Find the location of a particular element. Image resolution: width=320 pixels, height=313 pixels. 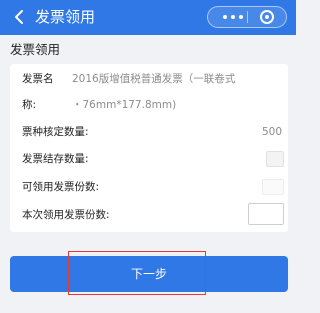

next-step-button: 下一步 is located at coordinates (149, 274).